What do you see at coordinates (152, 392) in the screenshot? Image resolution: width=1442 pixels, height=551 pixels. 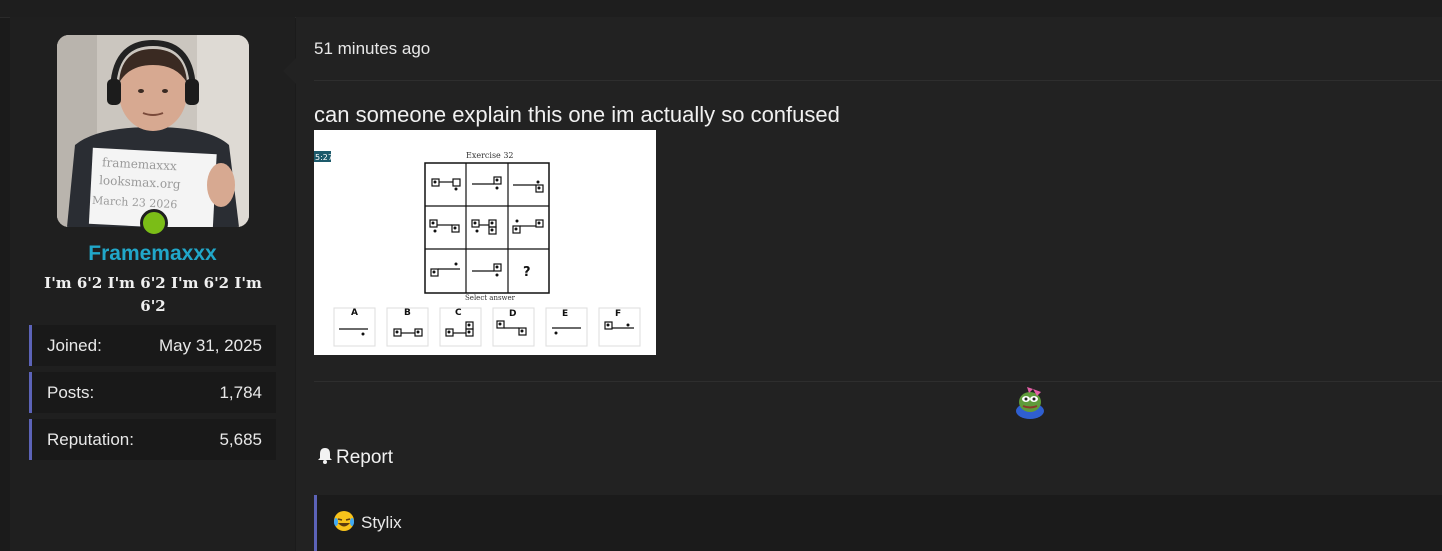 I see `stat-posts: Posts: 1,784` at bounding box center [152, 392].